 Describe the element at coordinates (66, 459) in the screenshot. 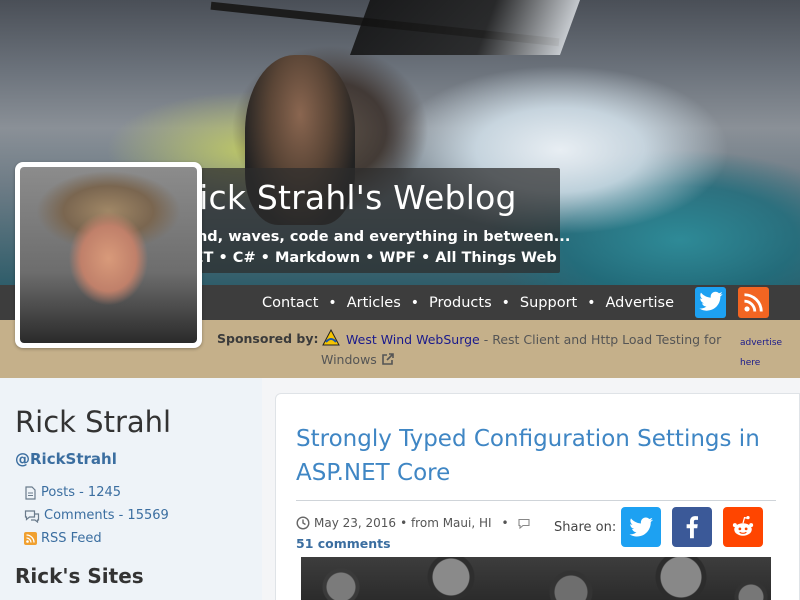

I see `author-twitter-handle: @RickStrahl` at that location.